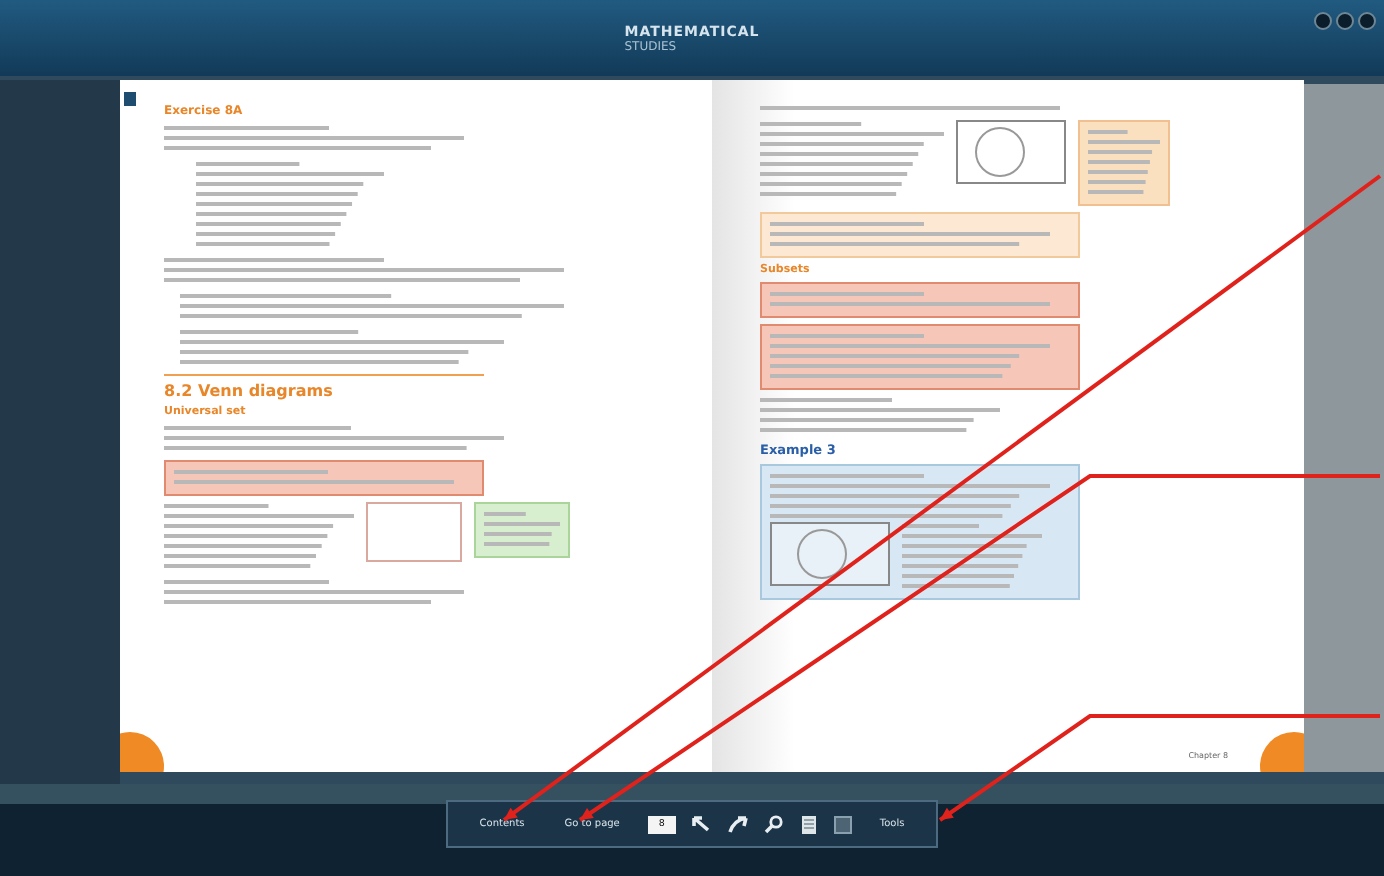  I want to click on text-lines-drawing, so click(522, 530).